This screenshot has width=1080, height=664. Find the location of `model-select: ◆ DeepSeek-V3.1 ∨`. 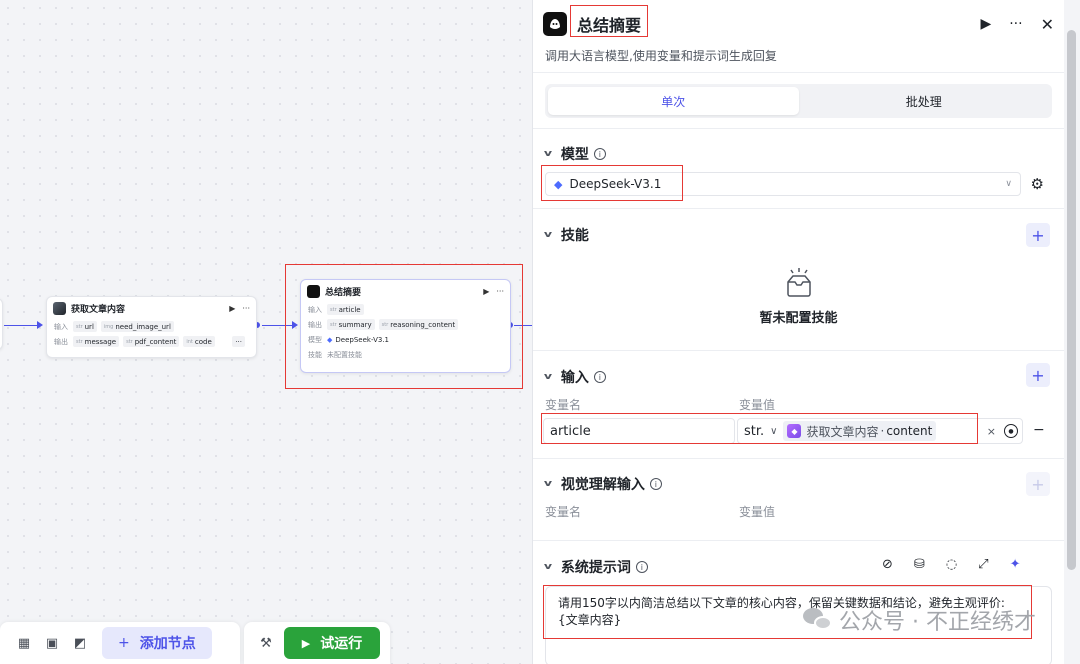

model-select: ◆ DeepSeek-V3.1 ∨ is located at coordinates (783, 184).